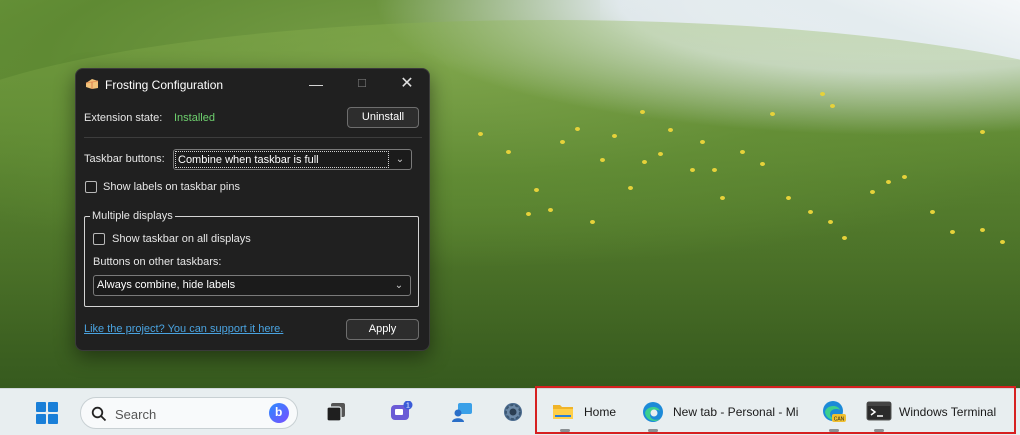  I want to click on multiple-displays-legend: Multiple displays, so click(132, 216).